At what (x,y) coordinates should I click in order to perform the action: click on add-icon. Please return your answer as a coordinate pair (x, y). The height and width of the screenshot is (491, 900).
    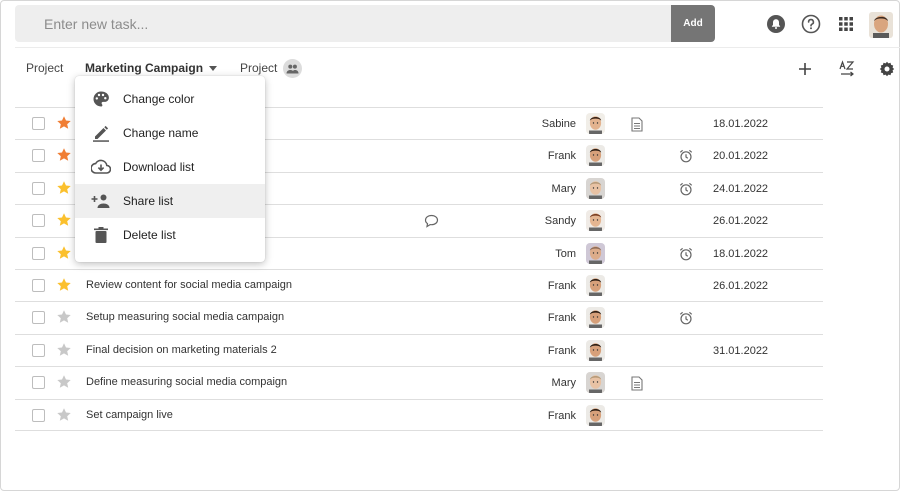
    Looking at the image, I should click on (805, 69).